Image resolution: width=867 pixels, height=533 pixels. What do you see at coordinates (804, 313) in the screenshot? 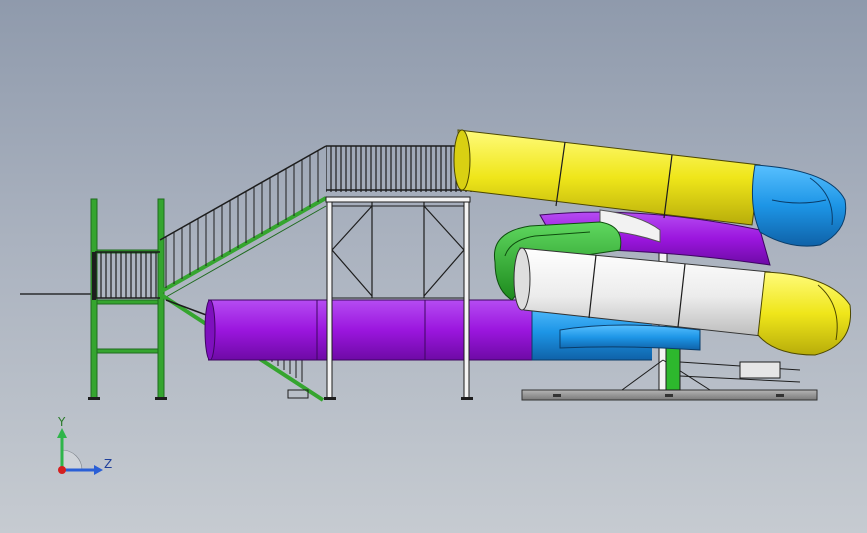
I see `yellow-lower-tube` at bounding box center [804, 313].